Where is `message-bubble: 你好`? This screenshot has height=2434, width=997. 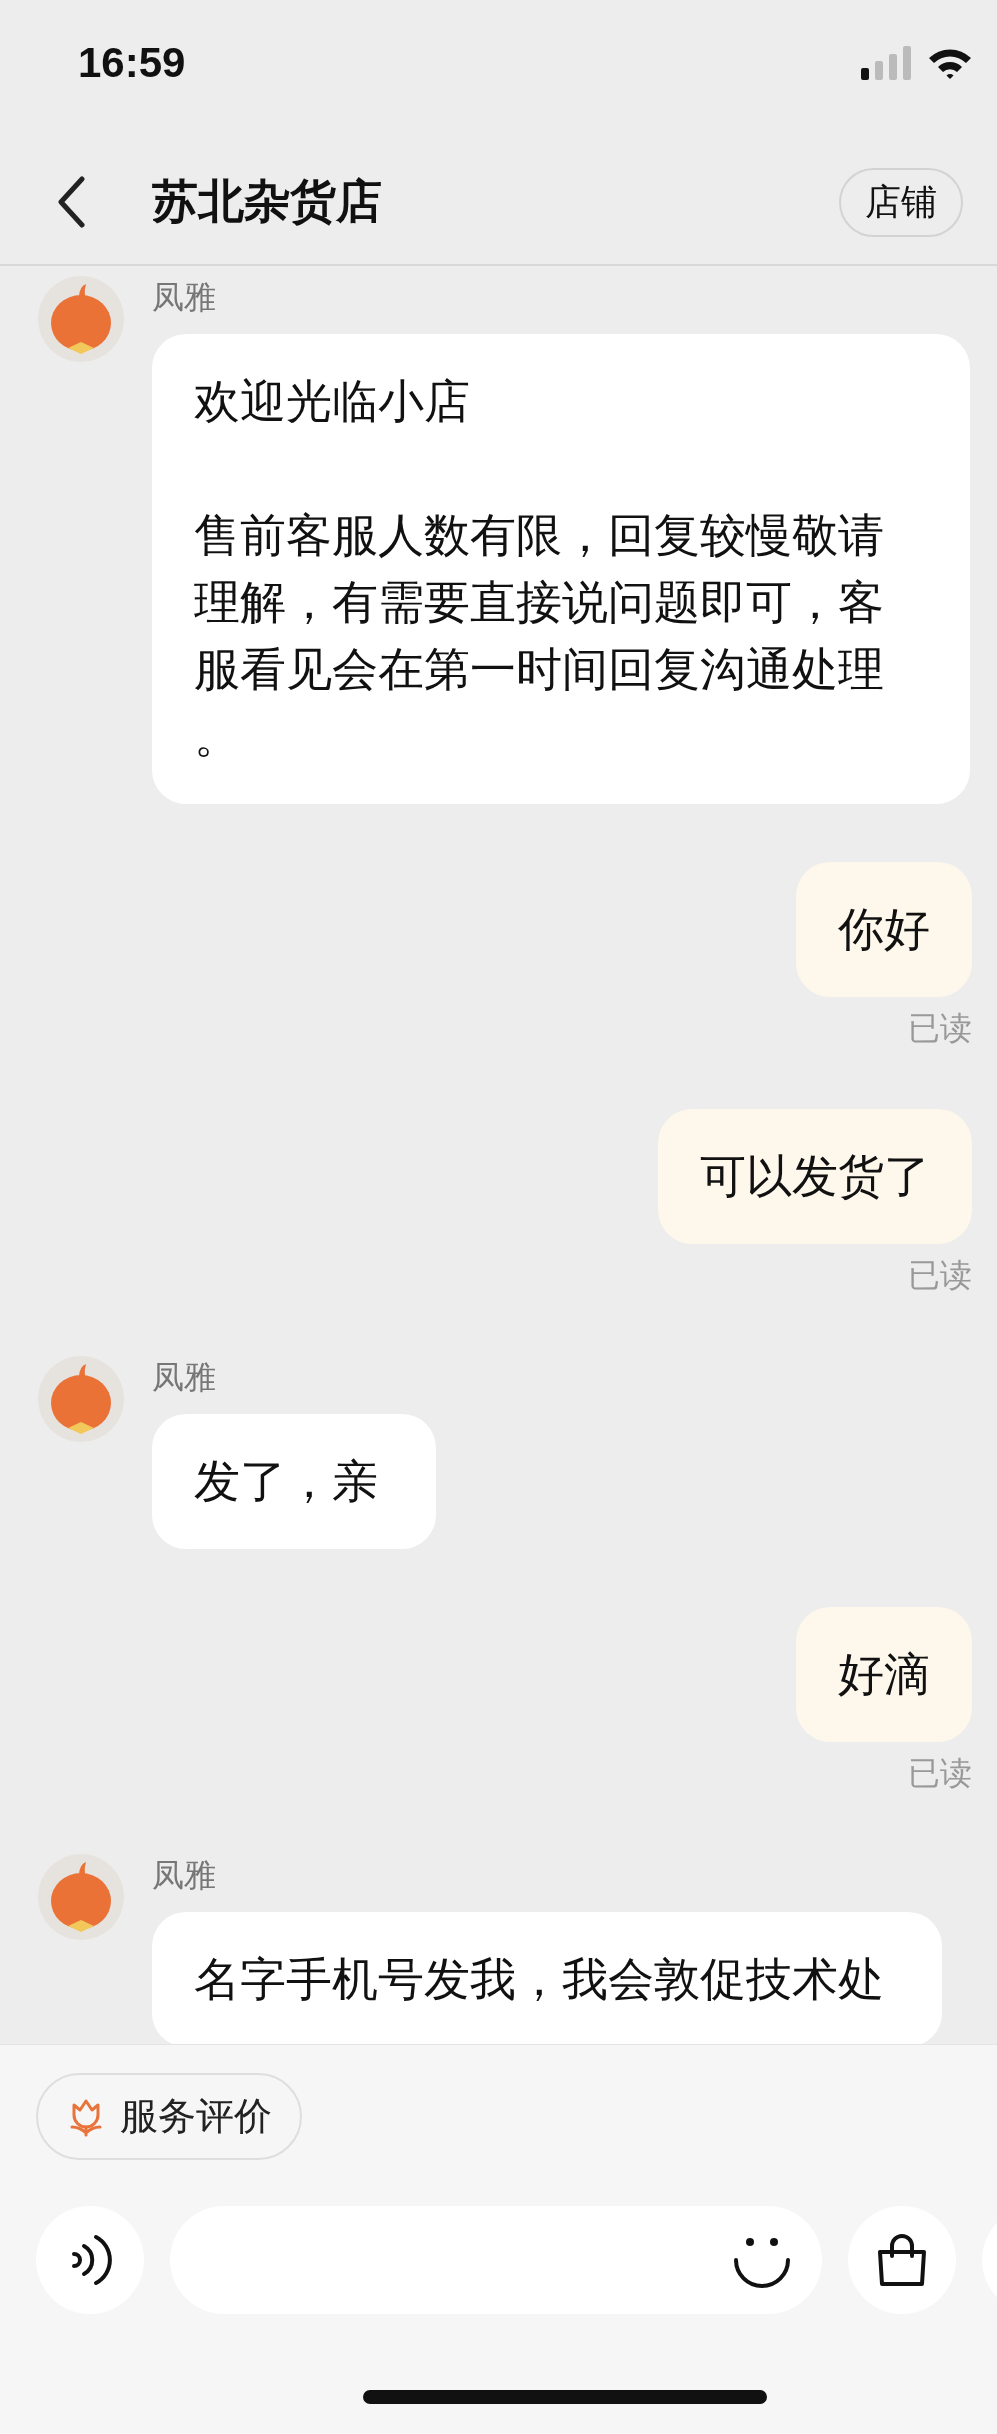
message-bubble: 你好 is located at coordinates (884, 929).